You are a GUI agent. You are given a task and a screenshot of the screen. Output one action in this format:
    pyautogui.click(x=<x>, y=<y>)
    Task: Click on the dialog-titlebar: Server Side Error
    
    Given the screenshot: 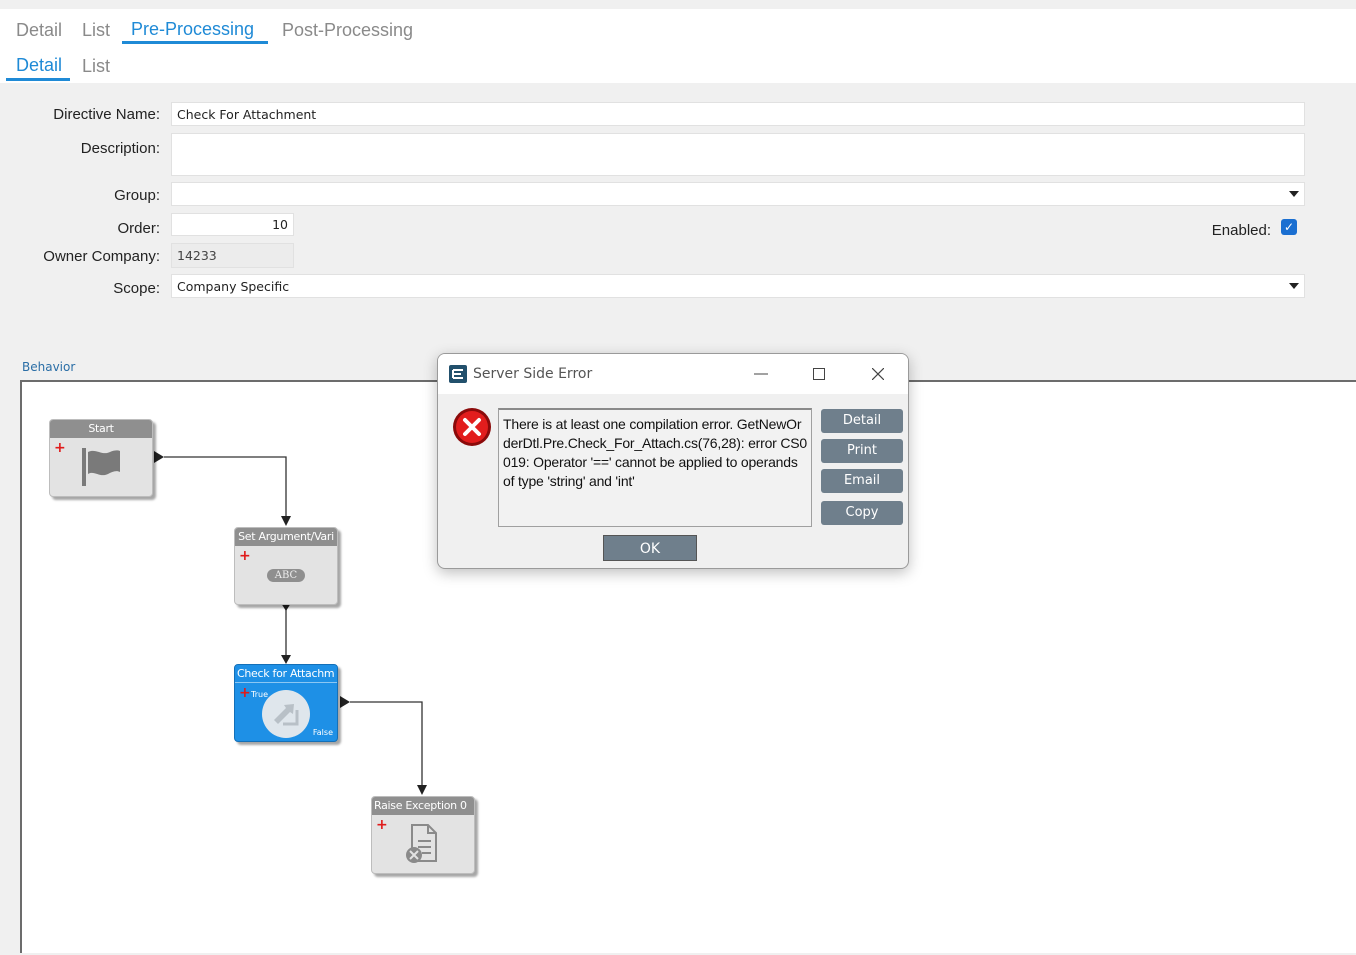 What is the action you would take?
    pyautogui.click(x=673, y=374)
    